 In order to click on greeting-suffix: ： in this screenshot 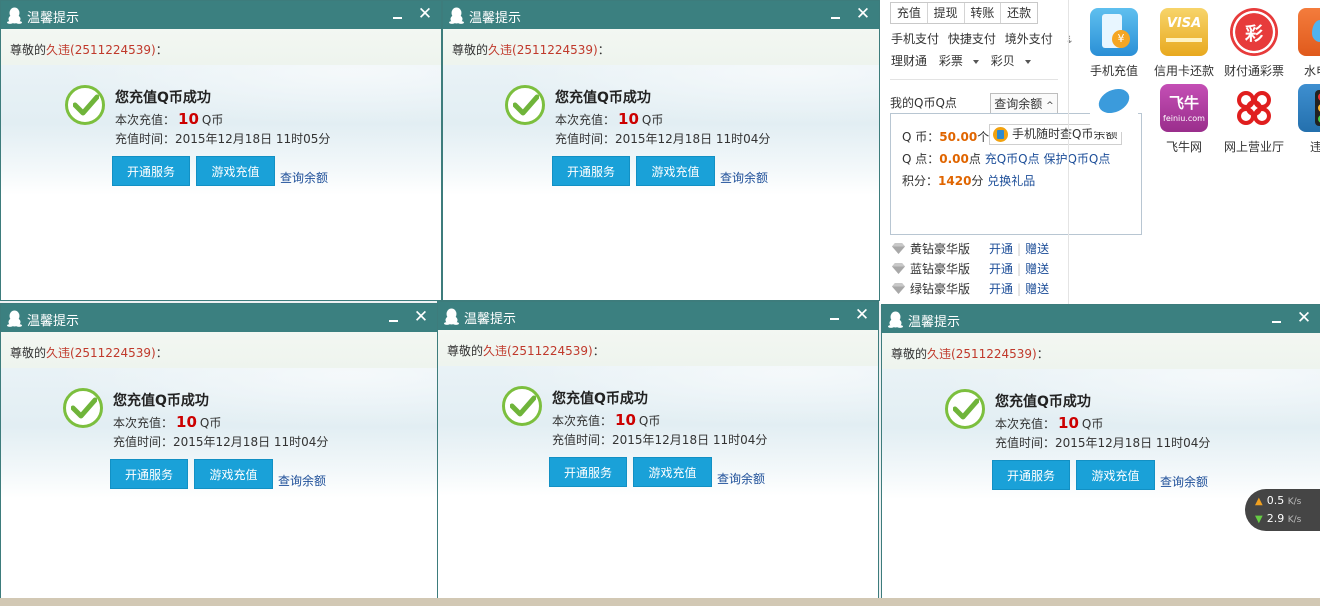, I will do `click(598, 351)`.